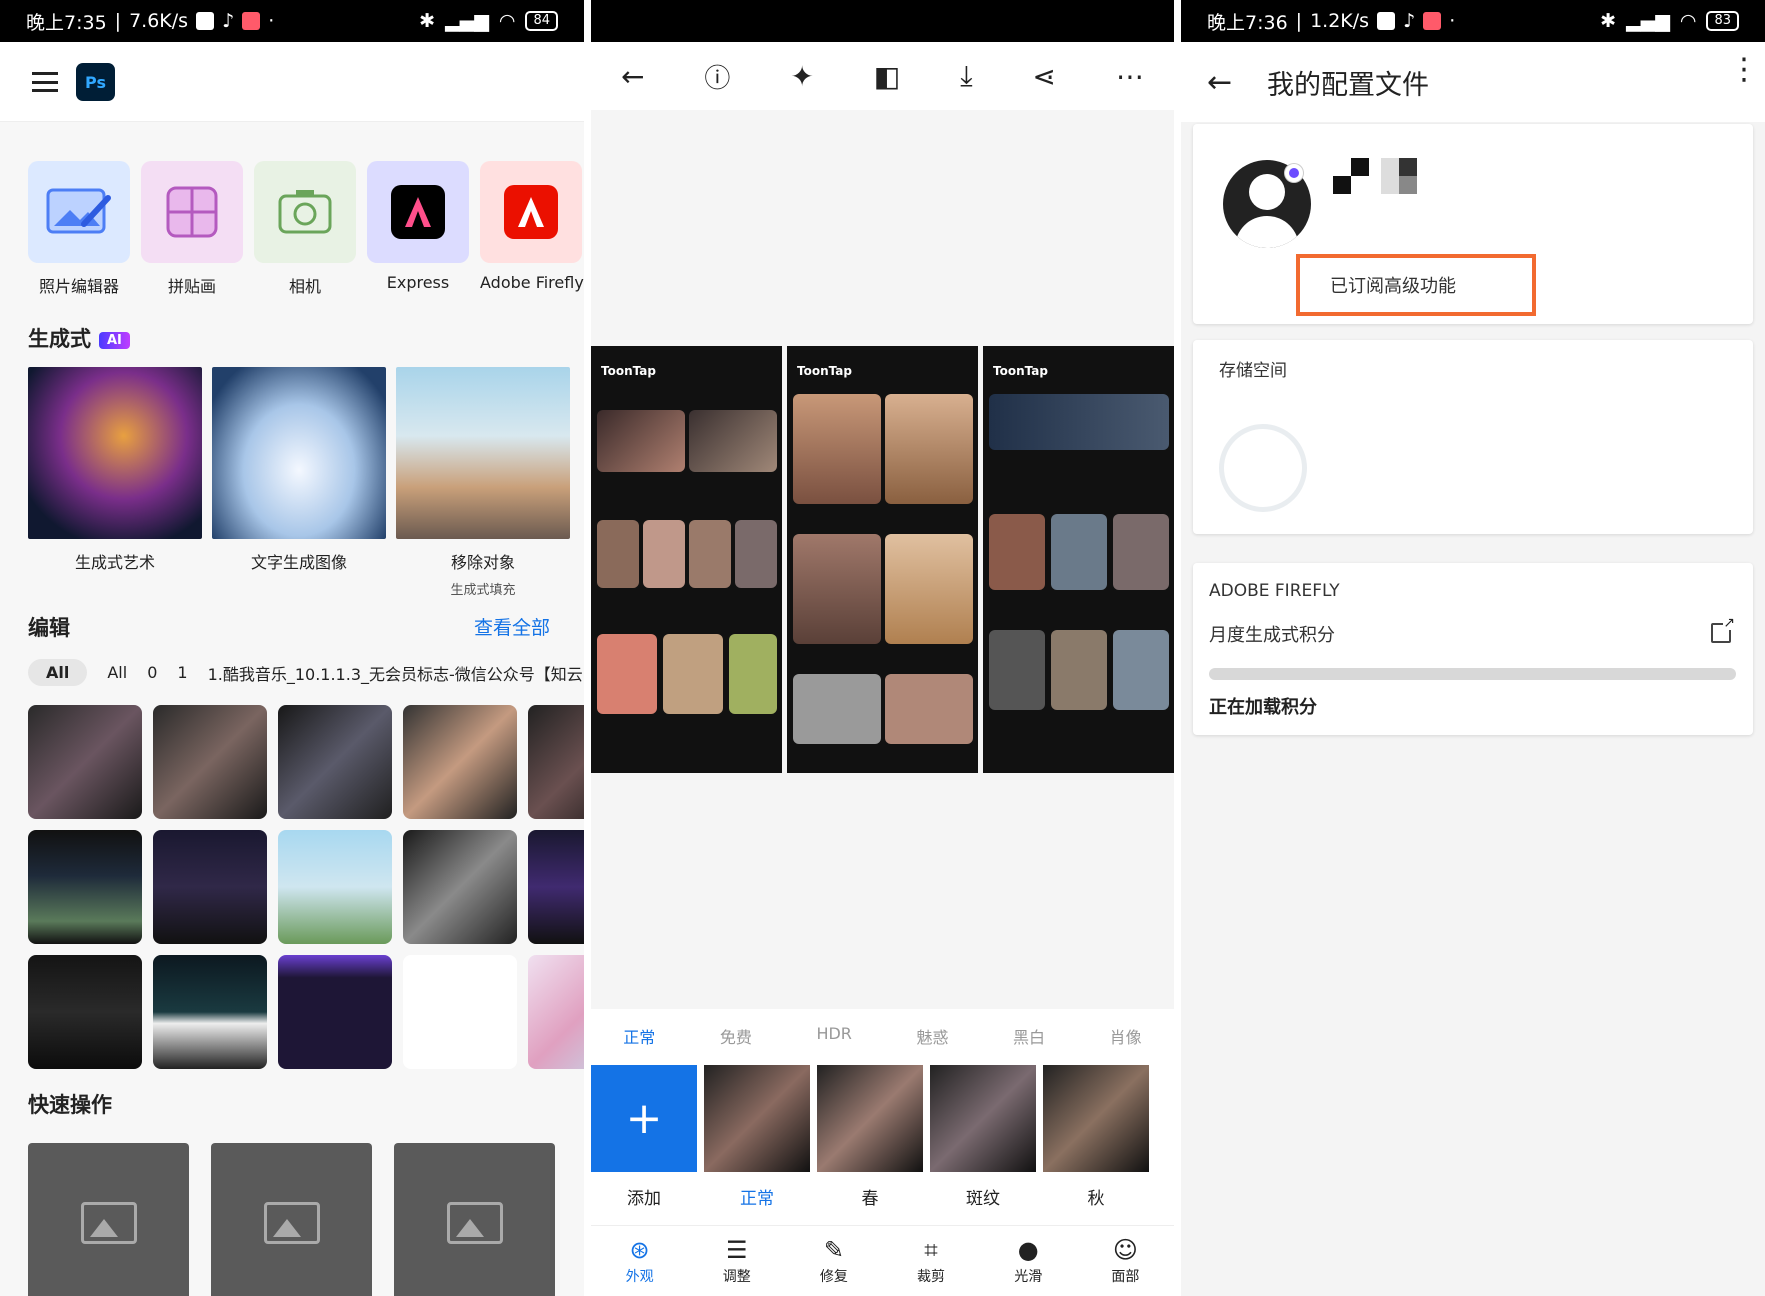  Describe the element at coordinates (736, 1250) in the screenshot. I see `adjust-icon: ☰` at that location.